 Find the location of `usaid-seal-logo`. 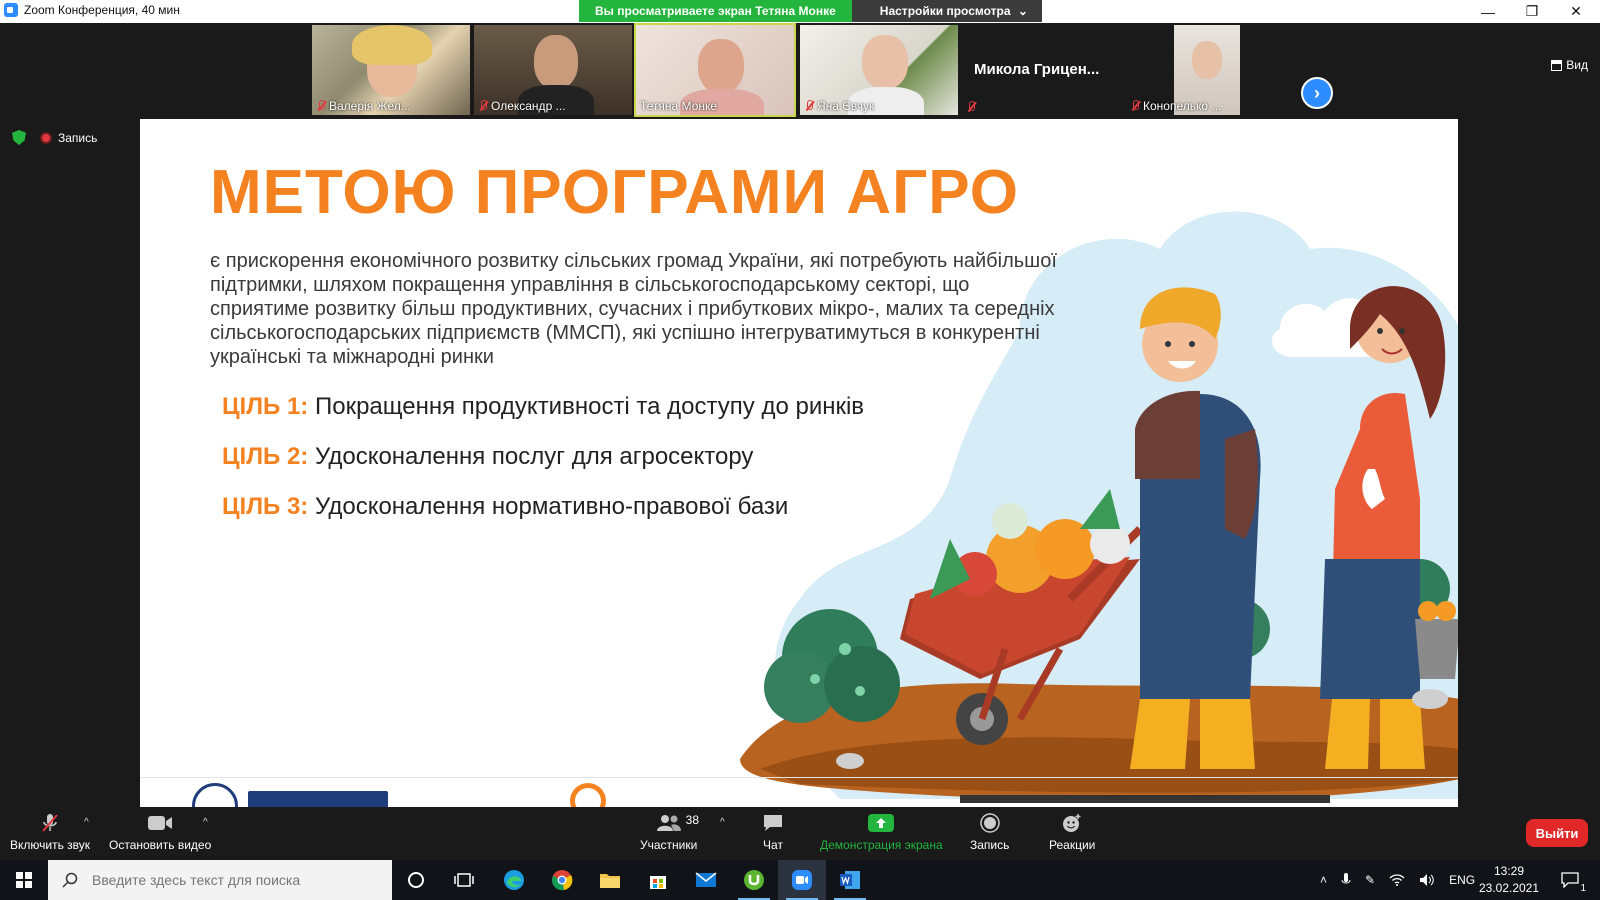

usaid-seal-logo is located at coordinates (215, 795).